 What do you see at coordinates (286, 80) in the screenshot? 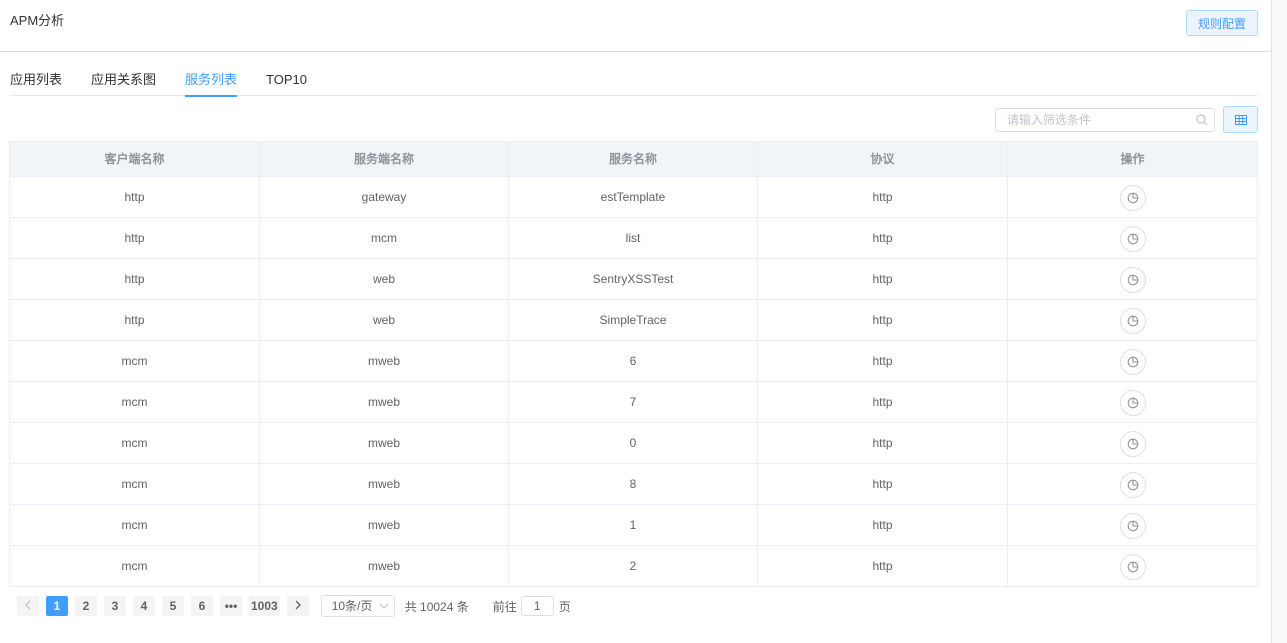
I see `tab-top10: TOP10` at bounding box center [286, 80].